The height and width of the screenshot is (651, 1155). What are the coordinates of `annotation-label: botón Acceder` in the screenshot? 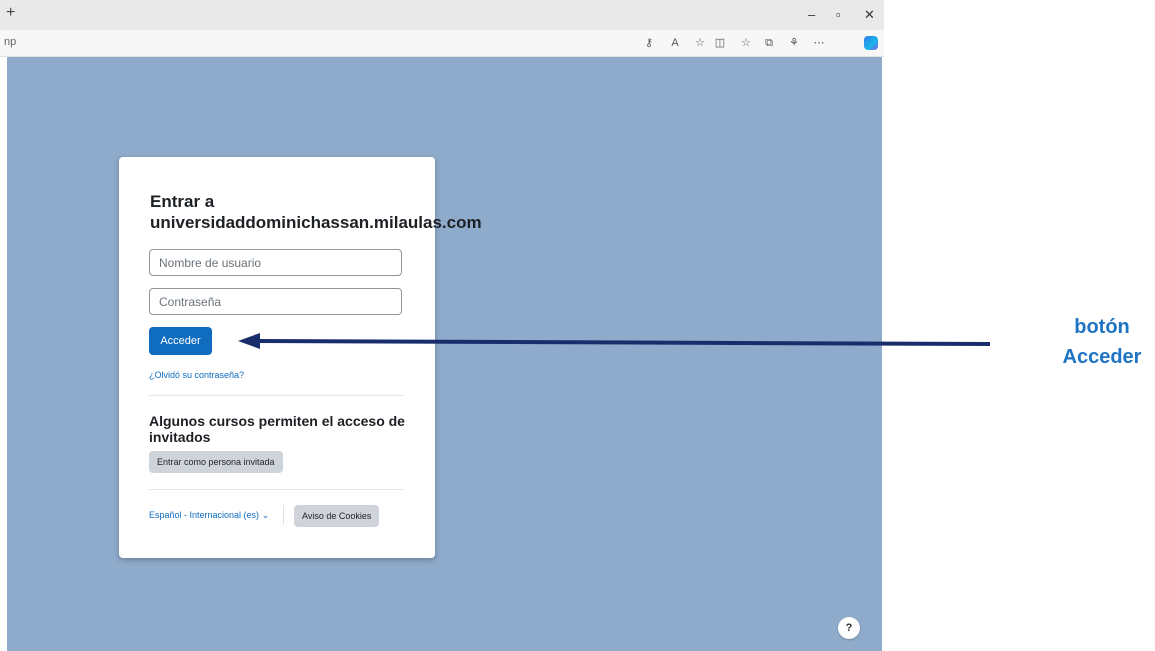 It's located at (1102, 342).